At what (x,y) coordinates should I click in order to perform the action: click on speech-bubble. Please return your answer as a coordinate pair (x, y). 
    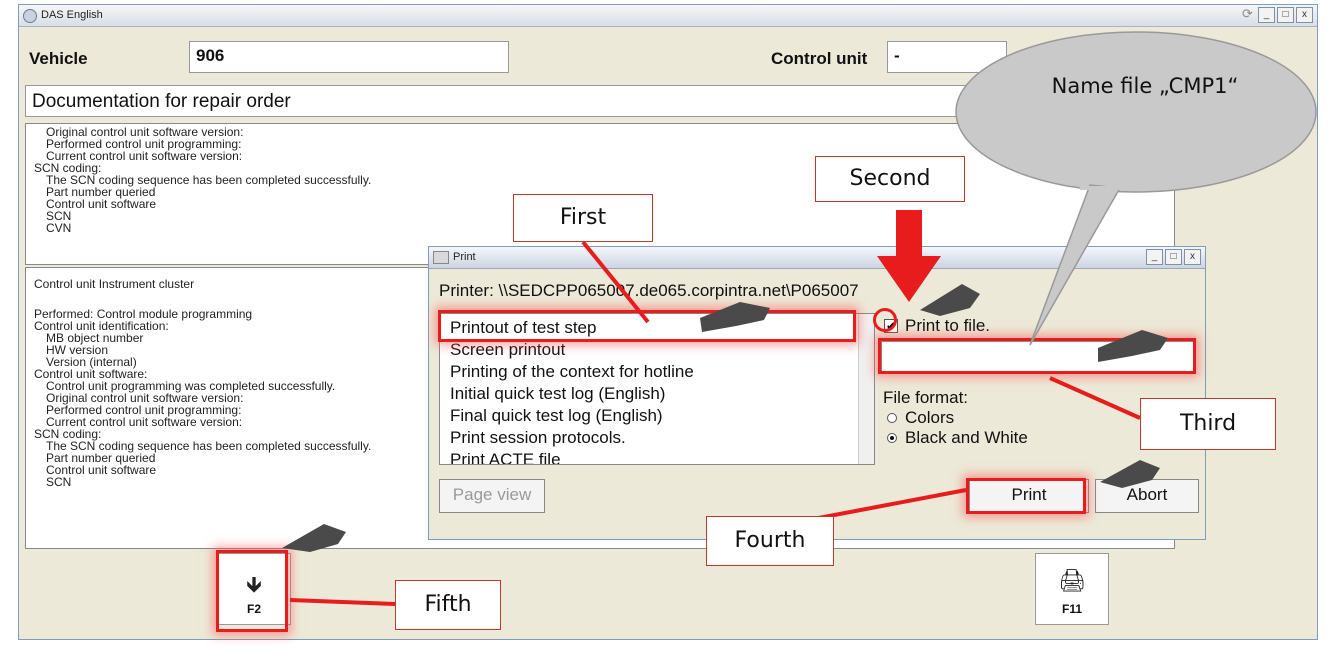
    Looking at the image, I should click on (1136, 112).